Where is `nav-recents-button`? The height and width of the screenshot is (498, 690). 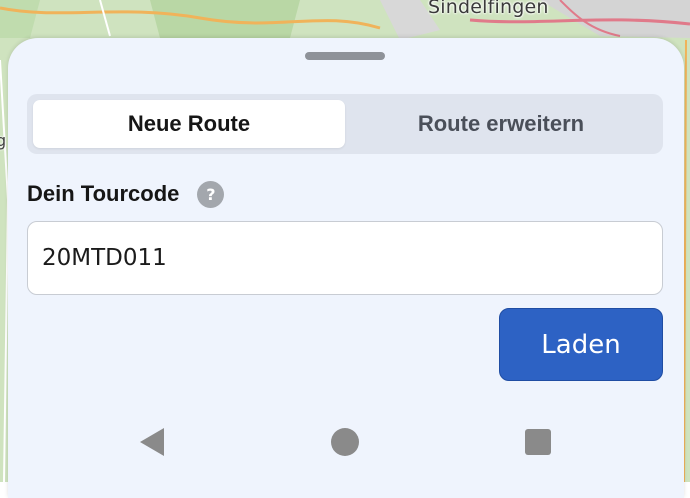 nav-recents-button is located at coordinates (538, 442).